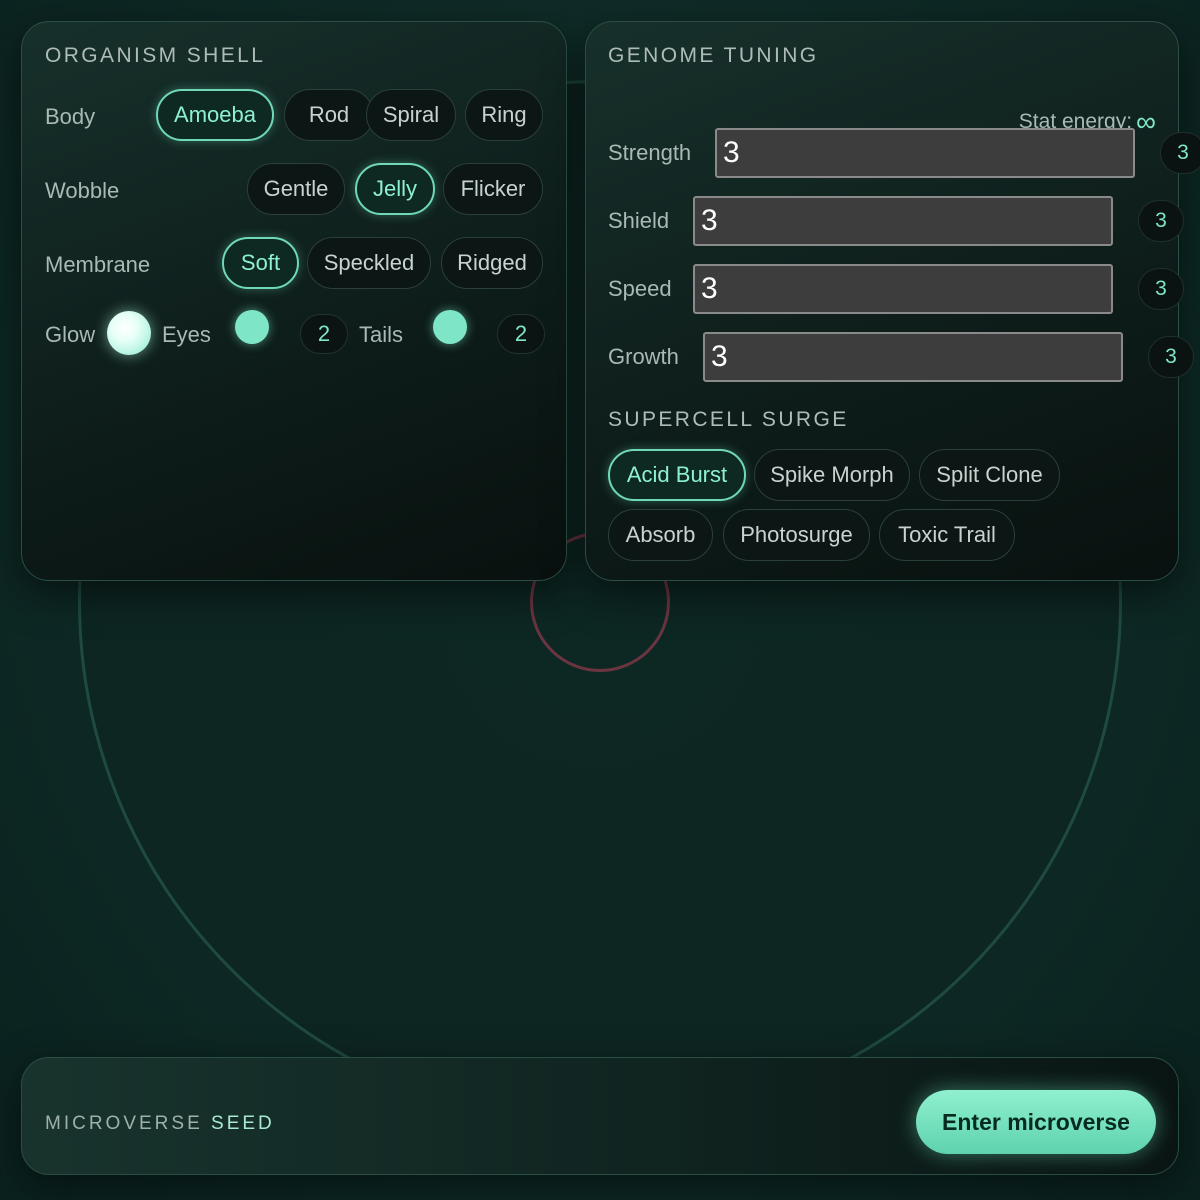  Describe the element at coordinates (1161, 289) in the screenshot. I see `speed-badge: 3` at that location.